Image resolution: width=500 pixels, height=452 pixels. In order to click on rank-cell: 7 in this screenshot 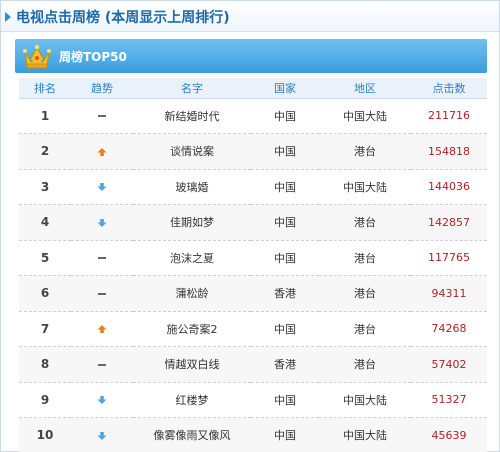, I will do `click(45, 329)`.